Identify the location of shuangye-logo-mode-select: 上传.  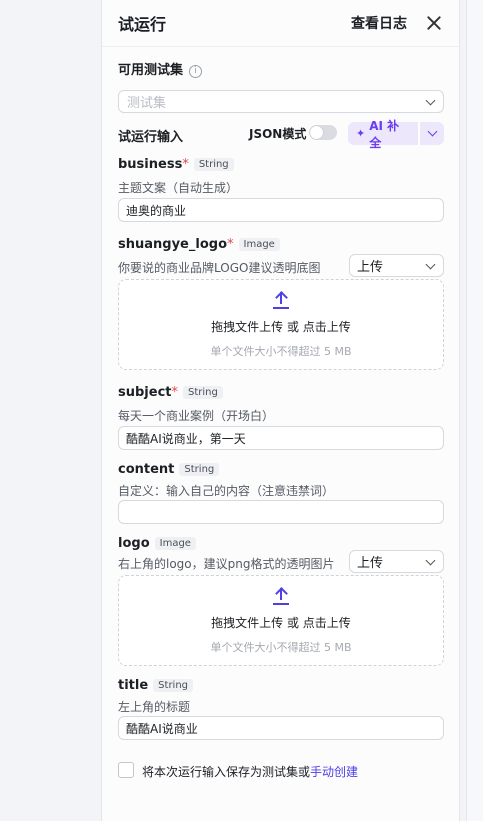
(396, 265).